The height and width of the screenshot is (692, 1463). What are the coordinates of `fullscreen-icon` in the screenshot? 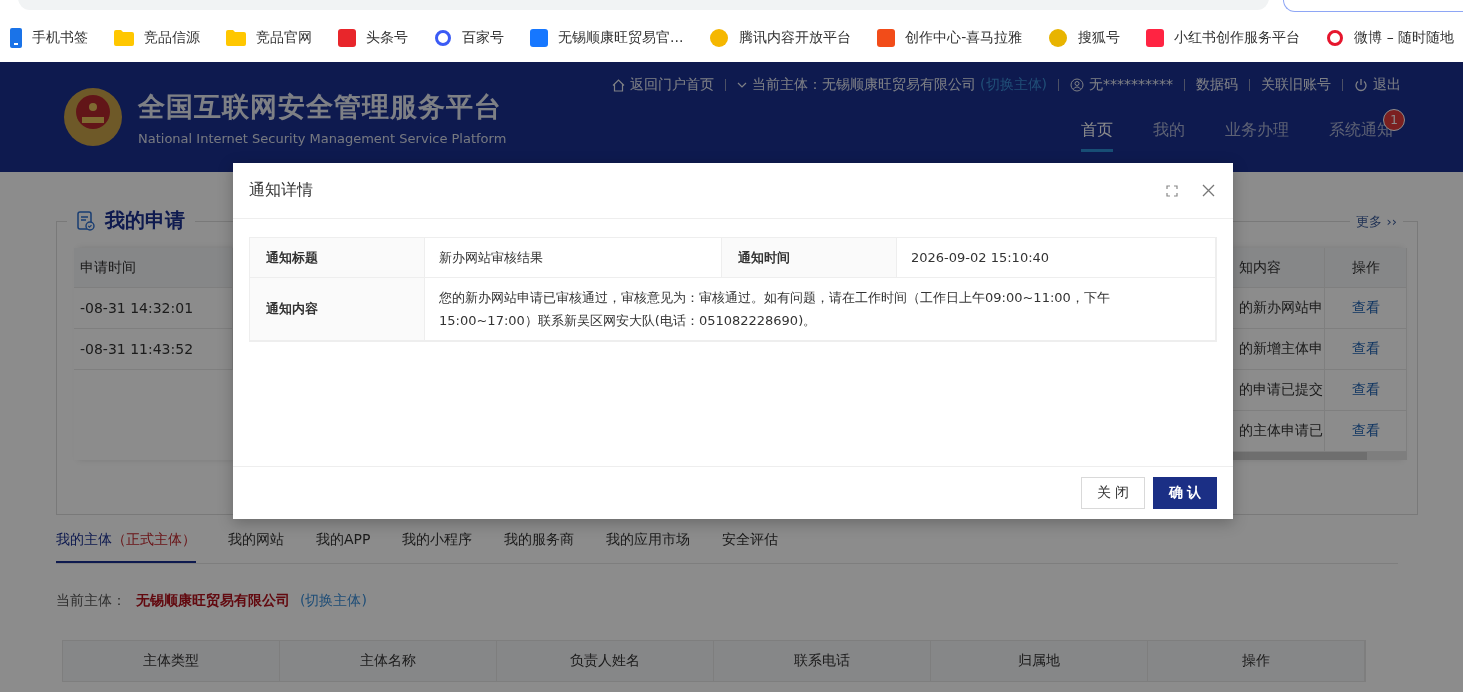 It's located at (1172, 190).